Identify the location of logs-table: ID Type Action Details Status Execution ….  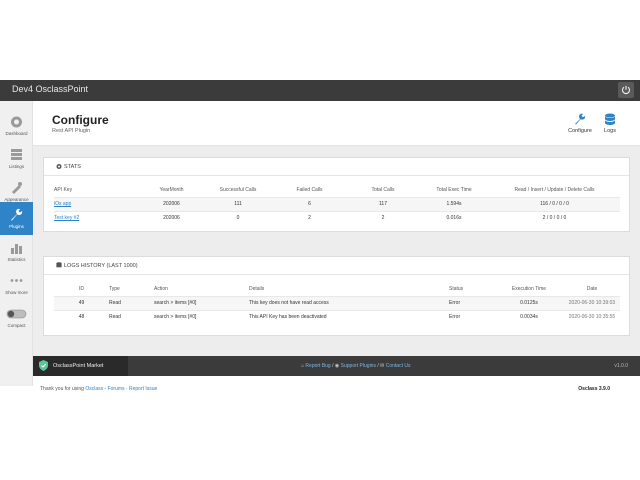
(337, 303).